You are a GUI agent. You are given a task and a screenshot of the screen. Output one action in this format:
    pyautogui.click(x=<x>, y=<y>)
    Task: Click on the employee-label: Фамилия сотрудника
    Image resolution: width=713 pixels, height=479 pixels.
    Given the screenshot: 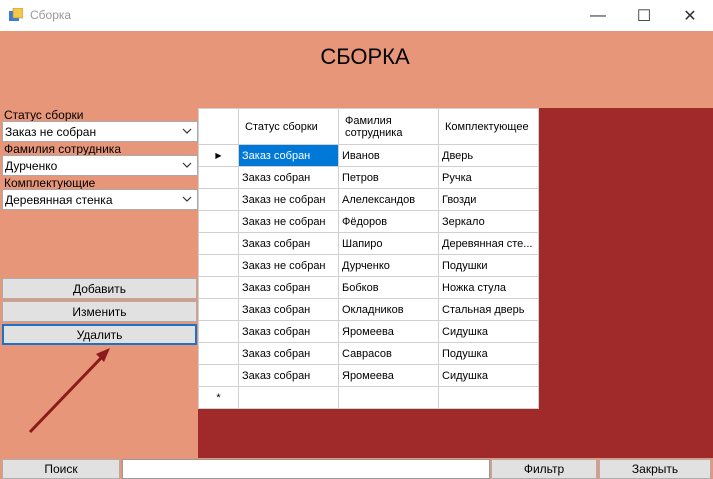 What is the action you would take?
    pyautogui.click(x=62, y=149)
    